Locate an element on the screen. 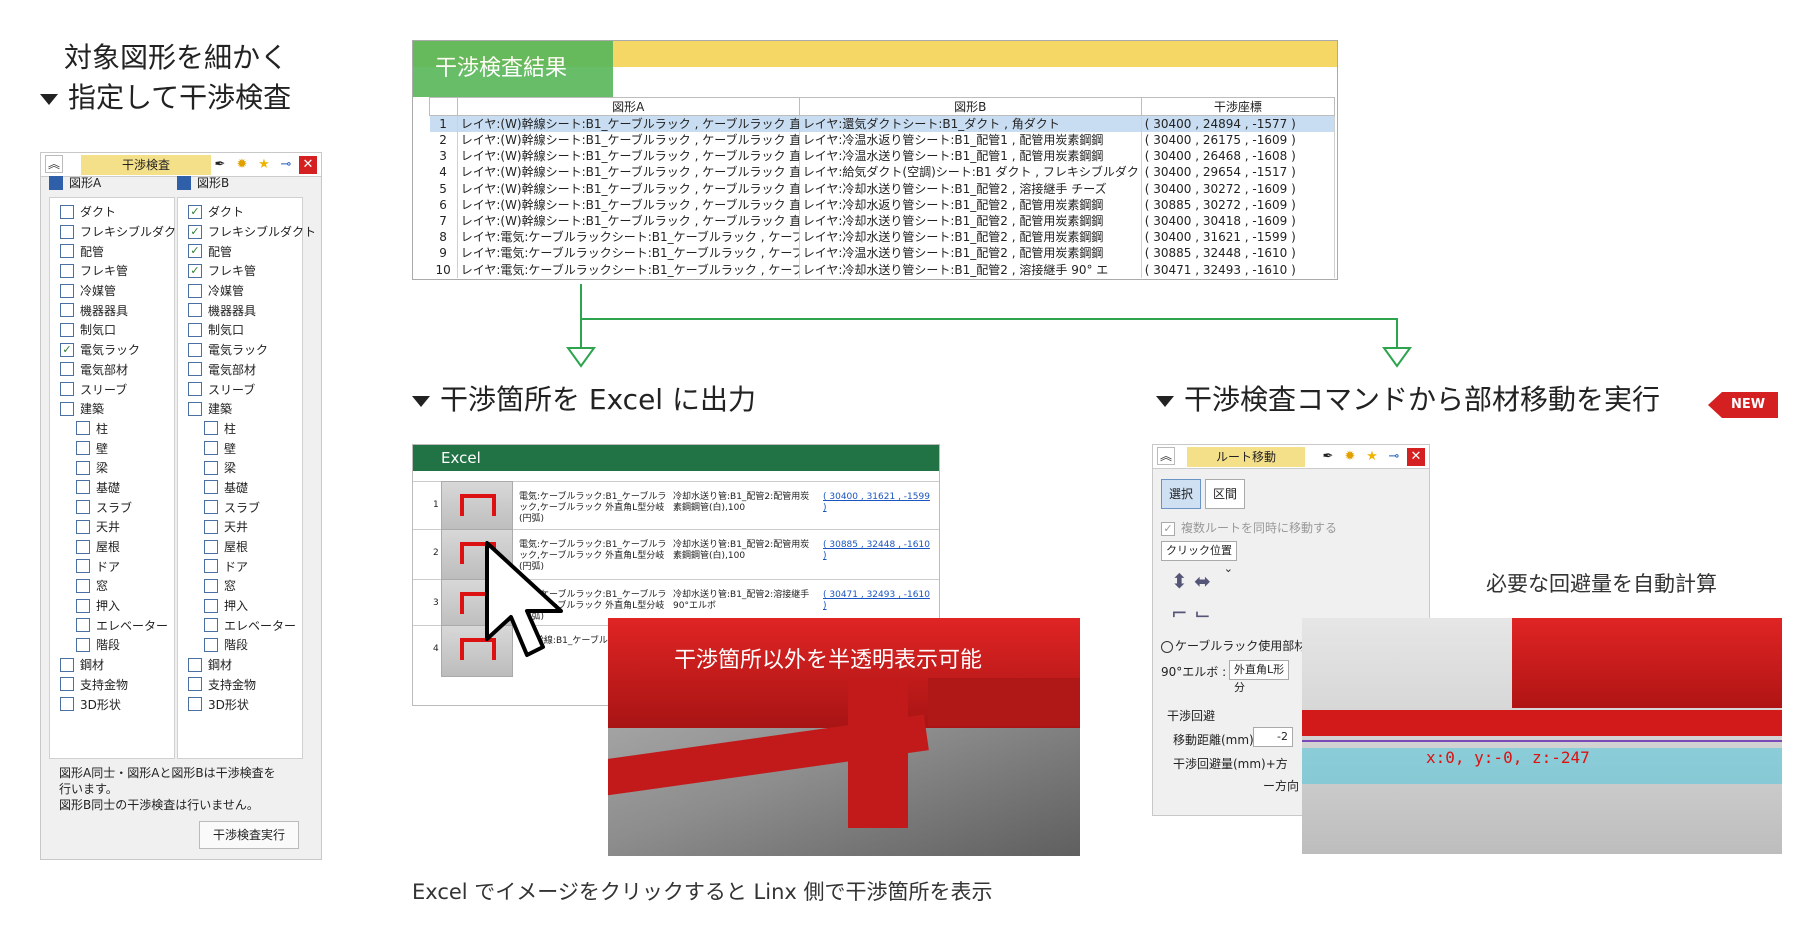  col-b-header-cell: 図形B is located at coordinates (970, 106).